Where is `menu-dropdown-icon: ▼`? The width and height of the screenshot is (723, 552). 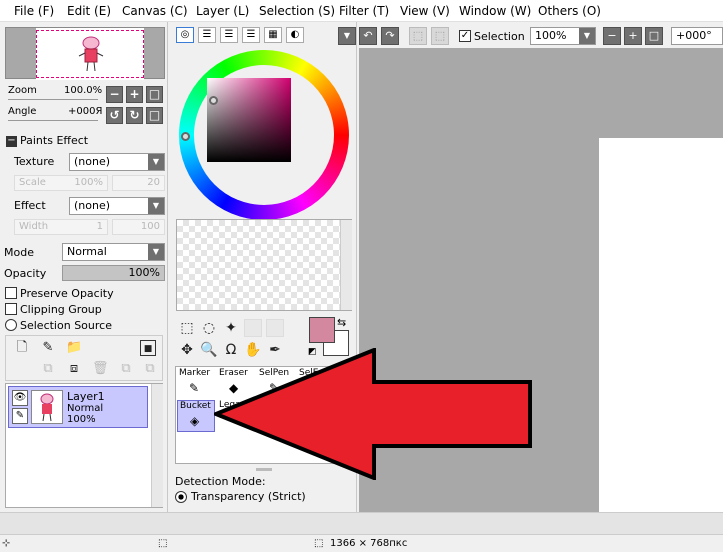
menu-dropdown-icon: ▼ is located at coordinates (347, 36).